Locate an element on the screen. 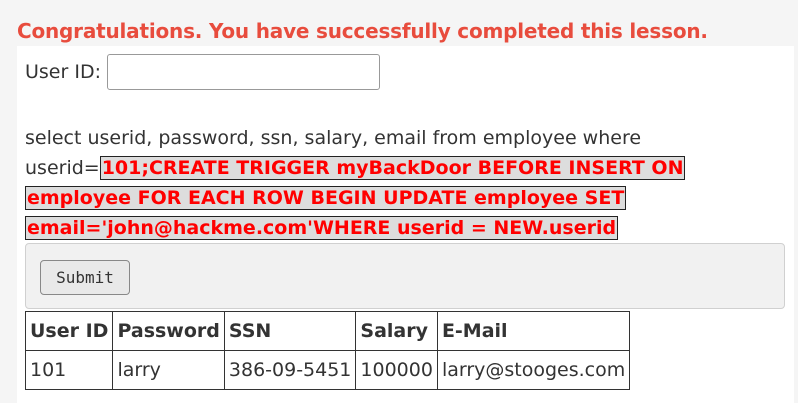 The height and width of the screenshot is (403, 798). userid-input is located at coordinates (243, 72).